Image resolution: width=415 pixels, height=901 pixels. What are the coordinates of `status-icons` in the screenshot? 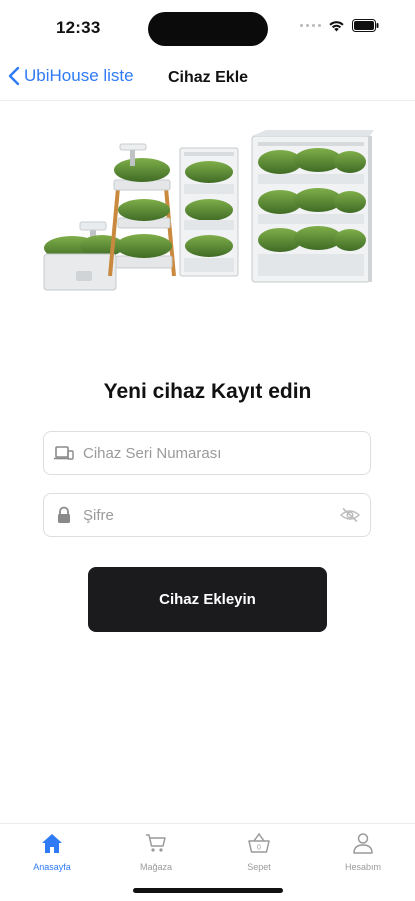 It's located at (339, 25).